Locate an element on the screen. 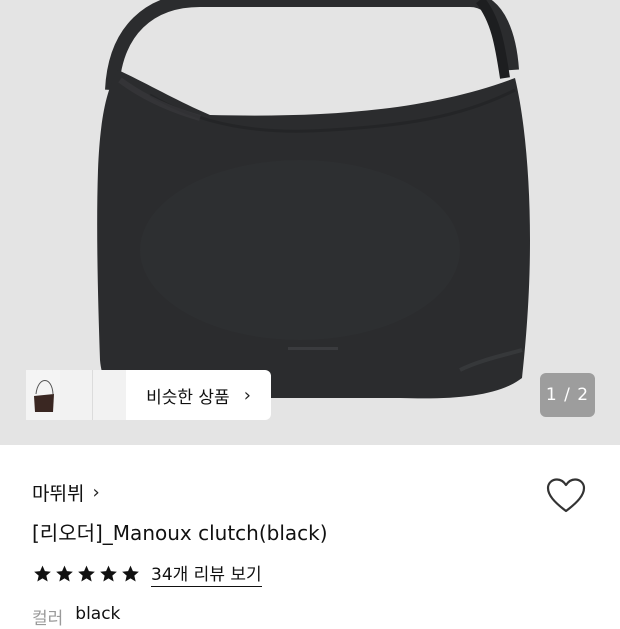  rating-stars is located at coordinates (86, 574).